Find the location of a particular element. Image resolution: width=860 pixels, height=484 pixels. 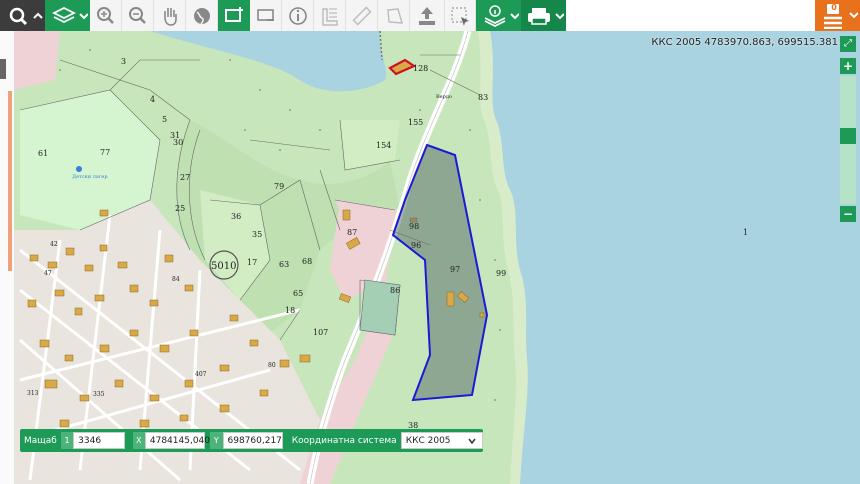

select-rectangle-icon is located at coordinates (234, 14).